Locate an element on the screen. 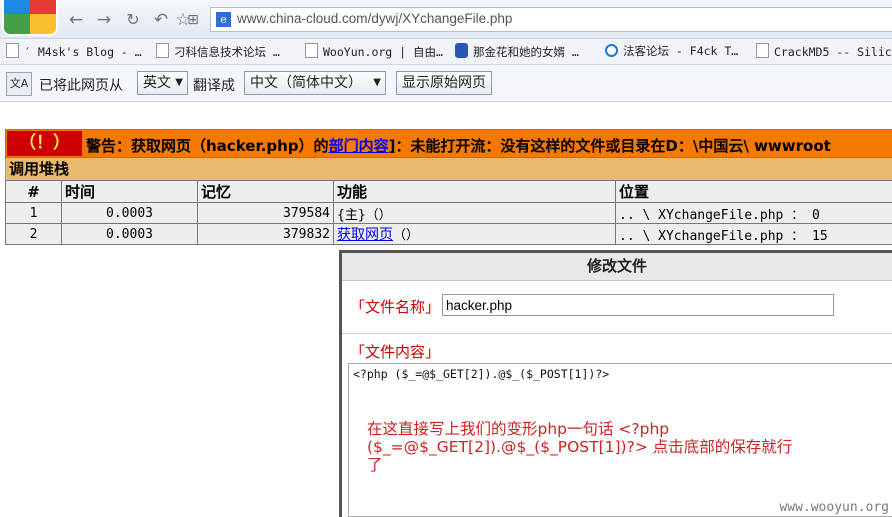  paw-icon is located at coordinates (461, 50).